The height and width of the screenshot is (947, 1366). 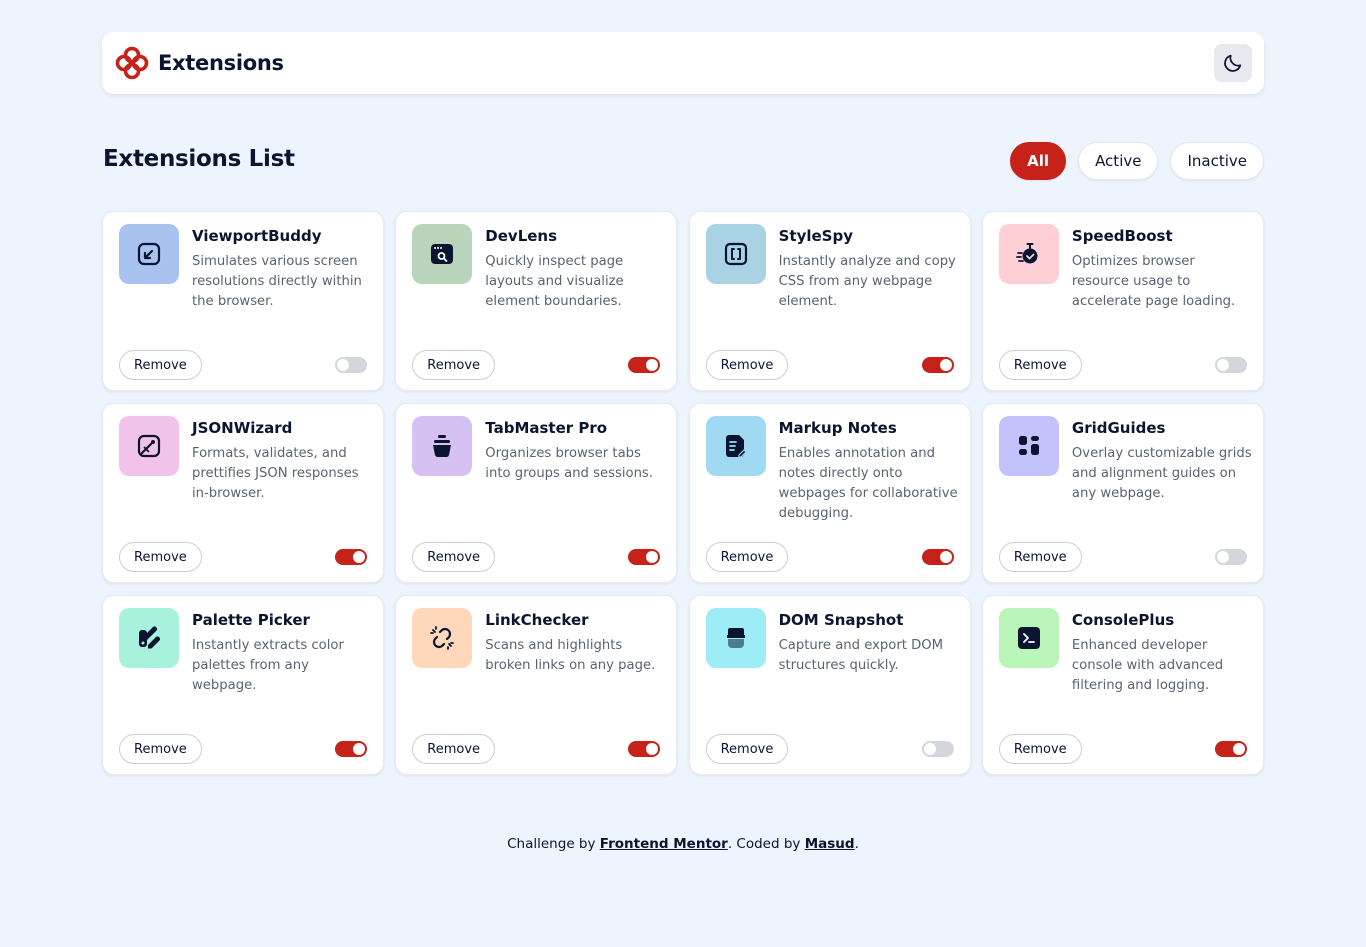 What do you see at coordinates (553, 844) in the screenshot?
I see `footer-prefix: Challenge by` at bounding box center [553, 844].